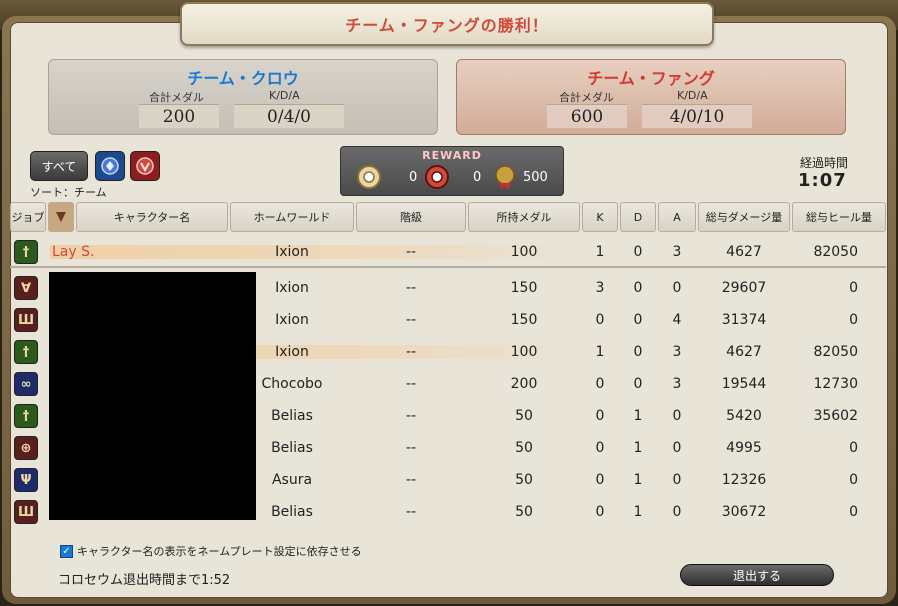 This screenshot has height=606, width=898. What do you see at coordinates (535, 177) in the screenshot?
I see `reward-item-3-count: 500` at bounding box center [535, 177].